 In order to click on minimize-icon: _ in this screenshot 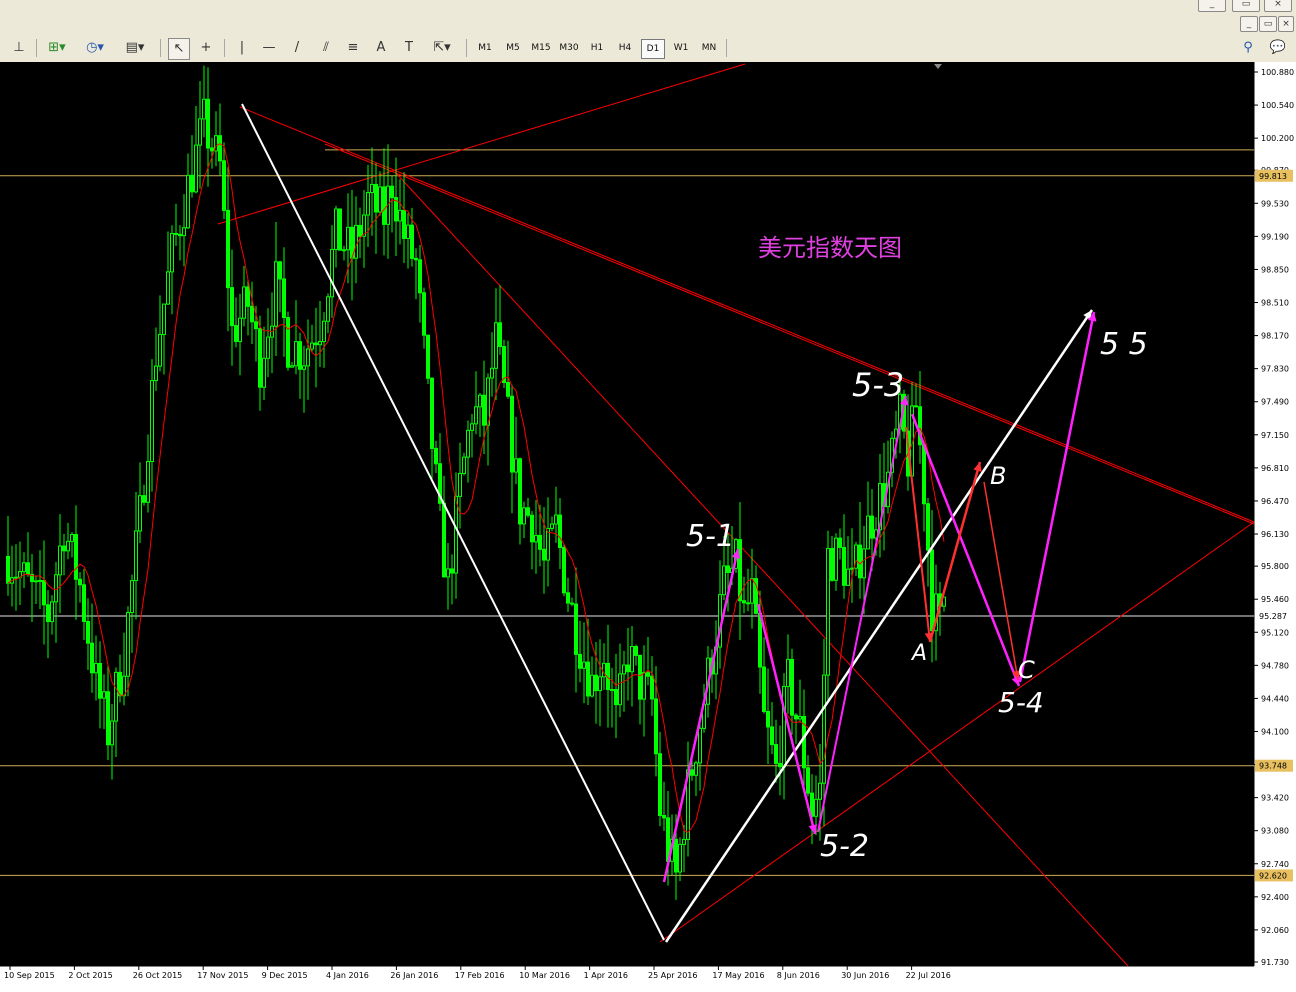, I will do `click(1212, 6)`.